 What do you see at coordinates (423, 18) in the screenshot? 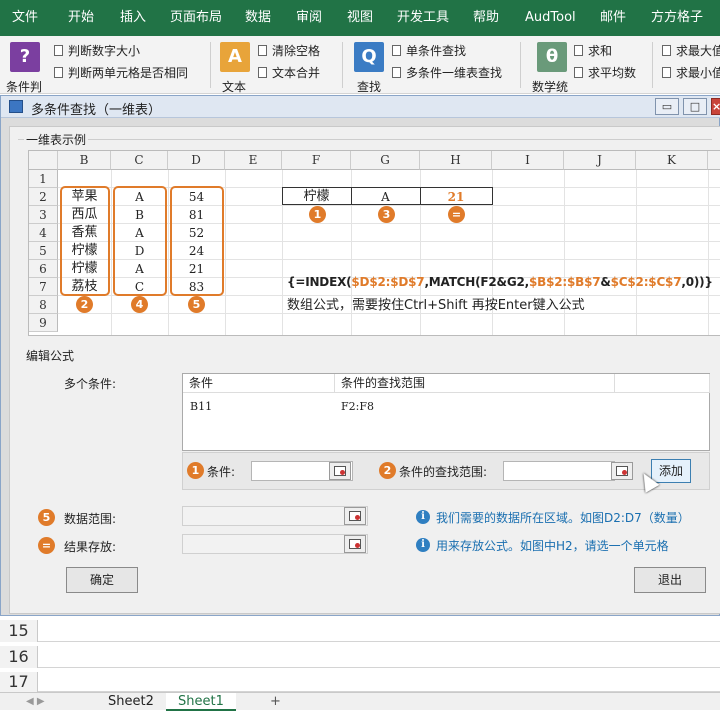
I see `tab-developer: 开发工具` at bounding box center [423, 18].